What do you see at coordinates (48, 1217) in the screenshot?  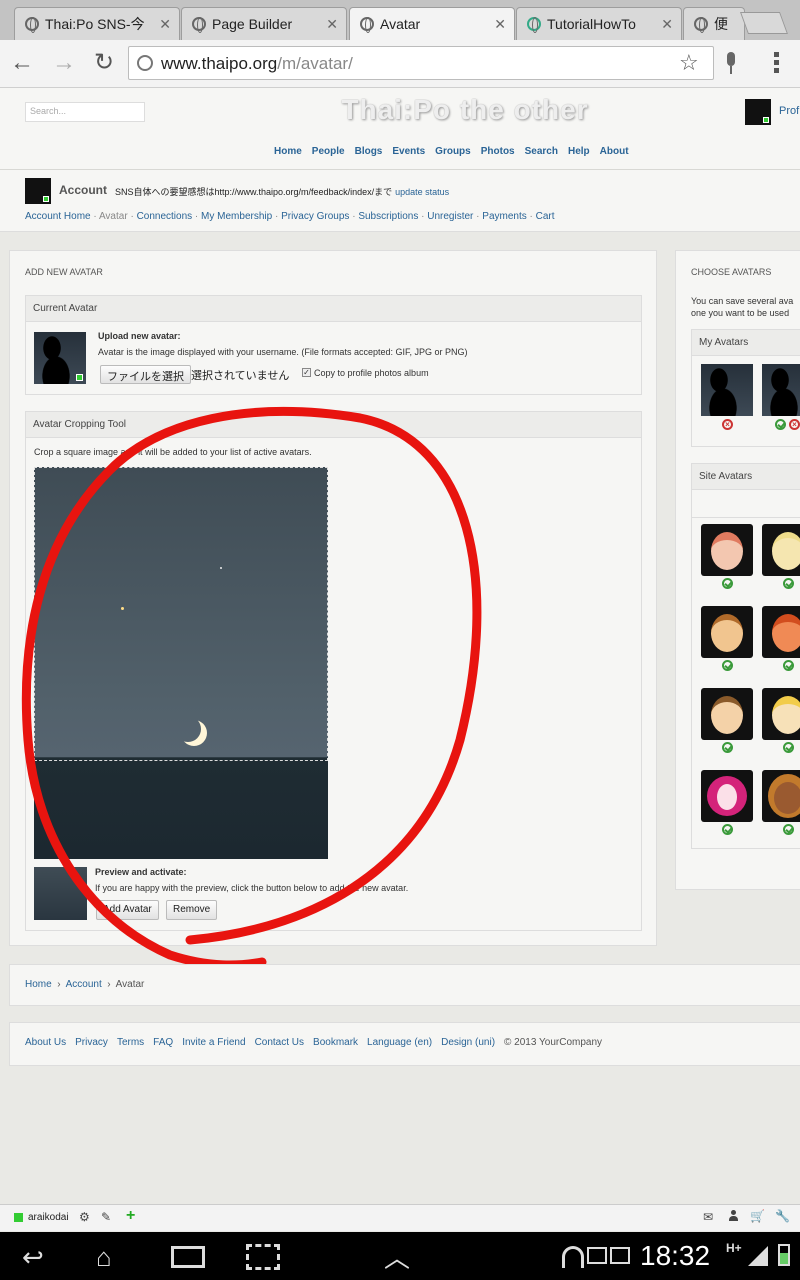 I see `username-link: araikodai` at bounding box center [48, 1217].